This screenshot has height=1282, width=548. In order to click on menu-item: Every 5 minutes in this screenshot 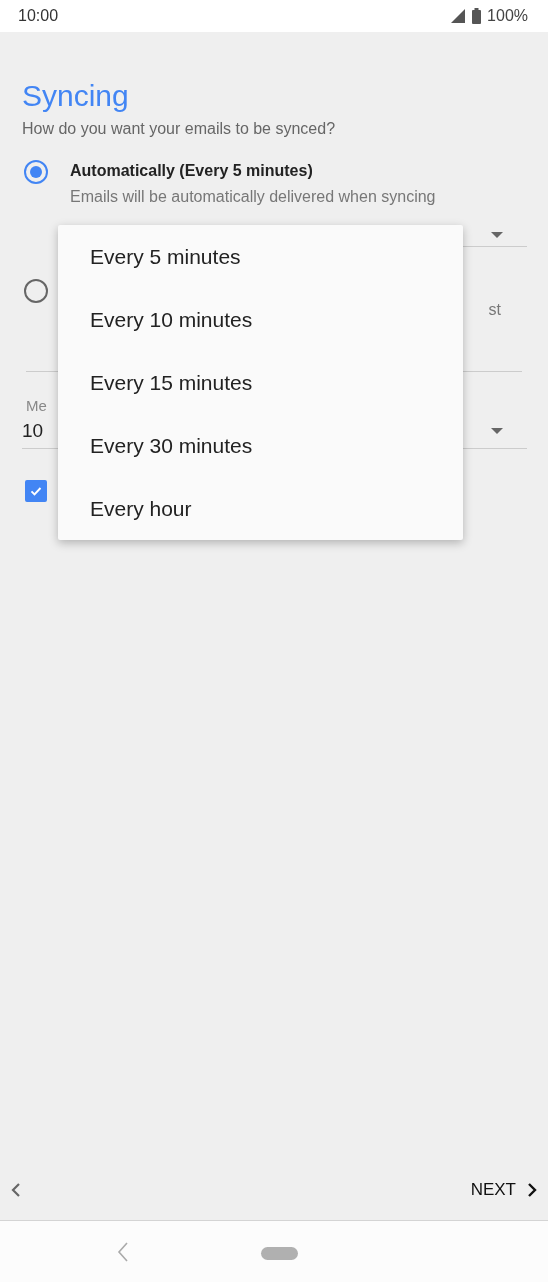, I will do `click(260, 256)`.